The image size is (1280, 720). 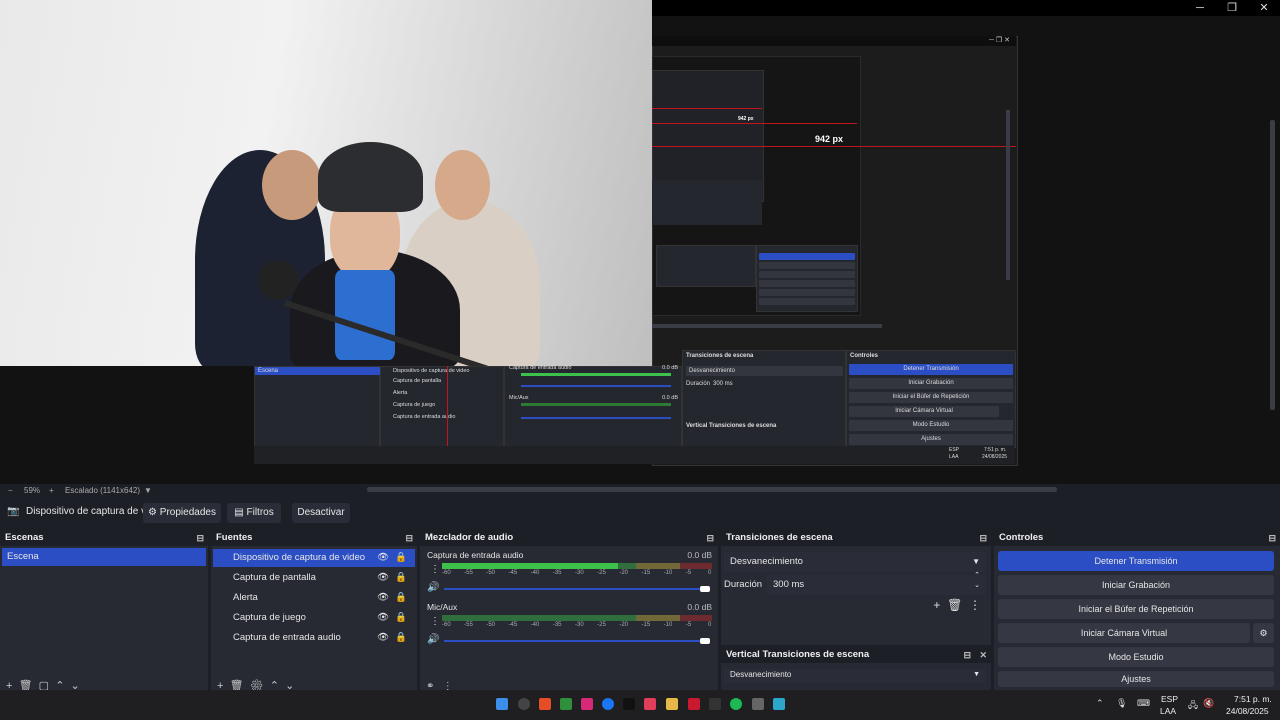 I want to click on vertical-transition-select: Desvanecimiento ▼, so click(x=855, y=676).